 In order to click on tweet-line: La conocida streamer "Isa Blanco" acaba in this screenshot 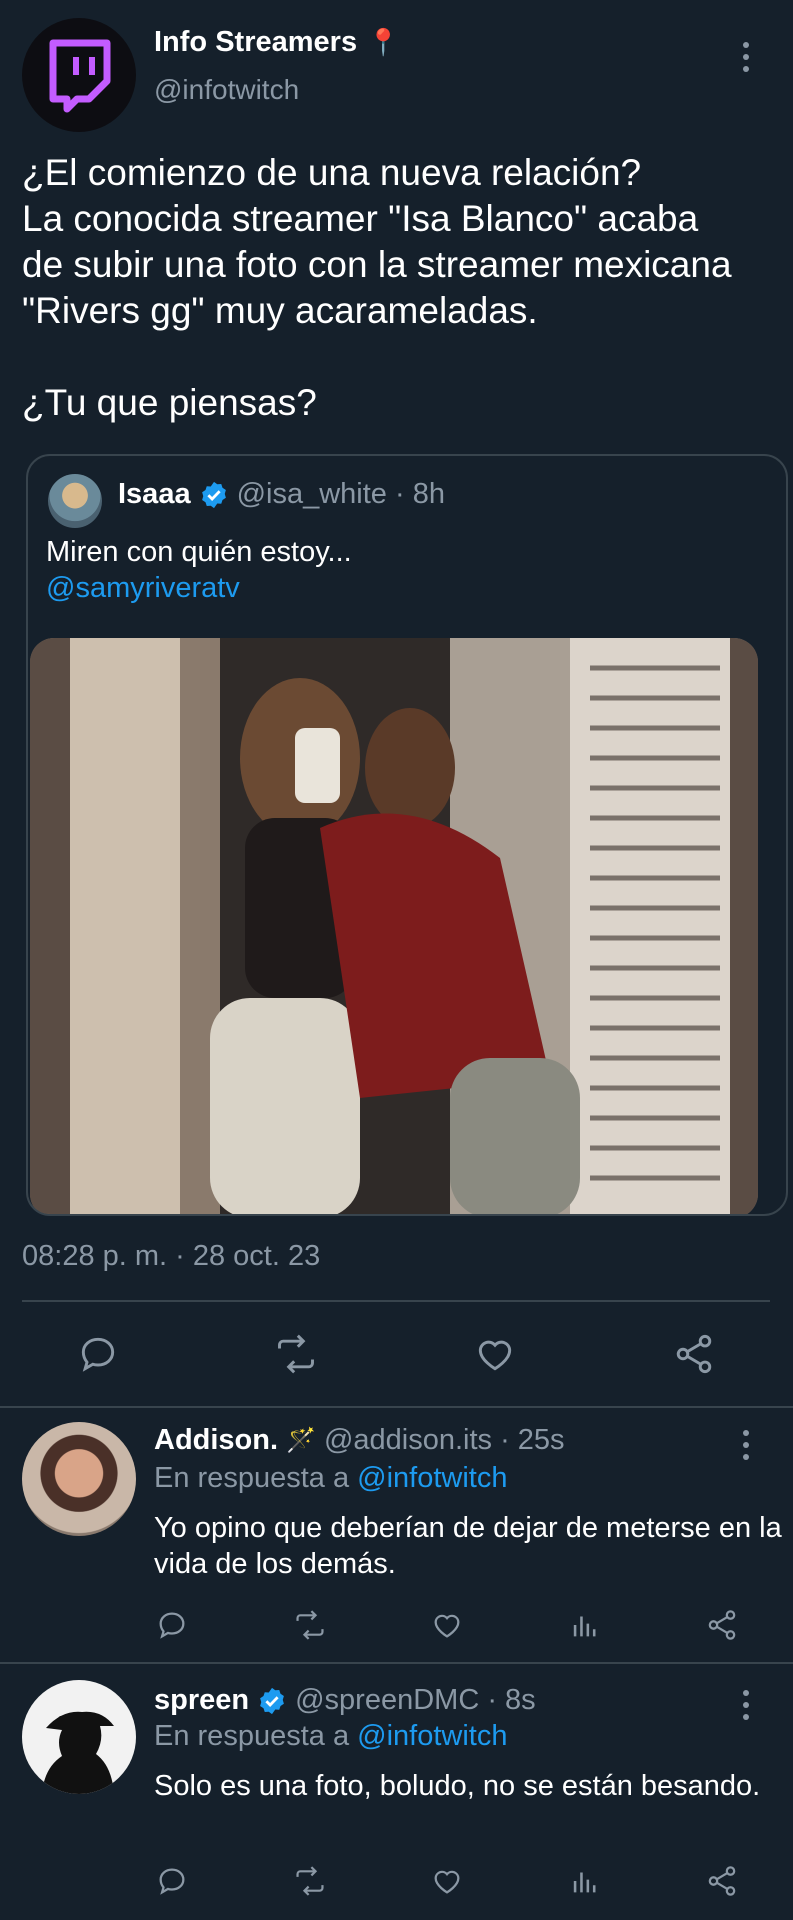, I will do `click(360, 218)`.